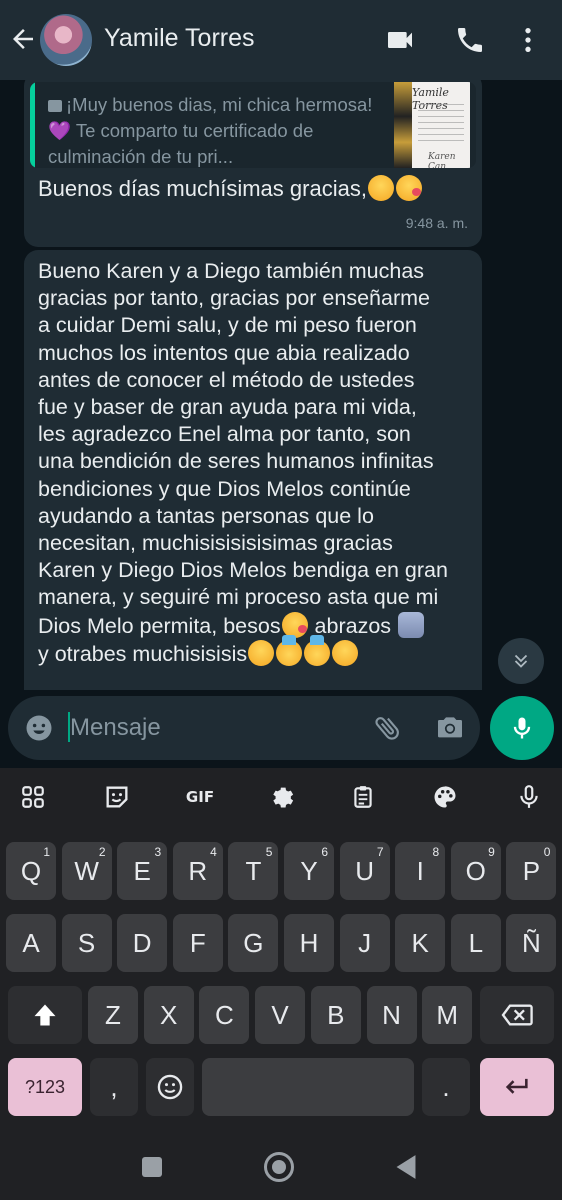 This screenshot has height=1200, width=562. What do you see at coordinates (436, 223) in the screenshot?
I see `message-time: 9:48 a. m.` at bounding box center [436, 223].